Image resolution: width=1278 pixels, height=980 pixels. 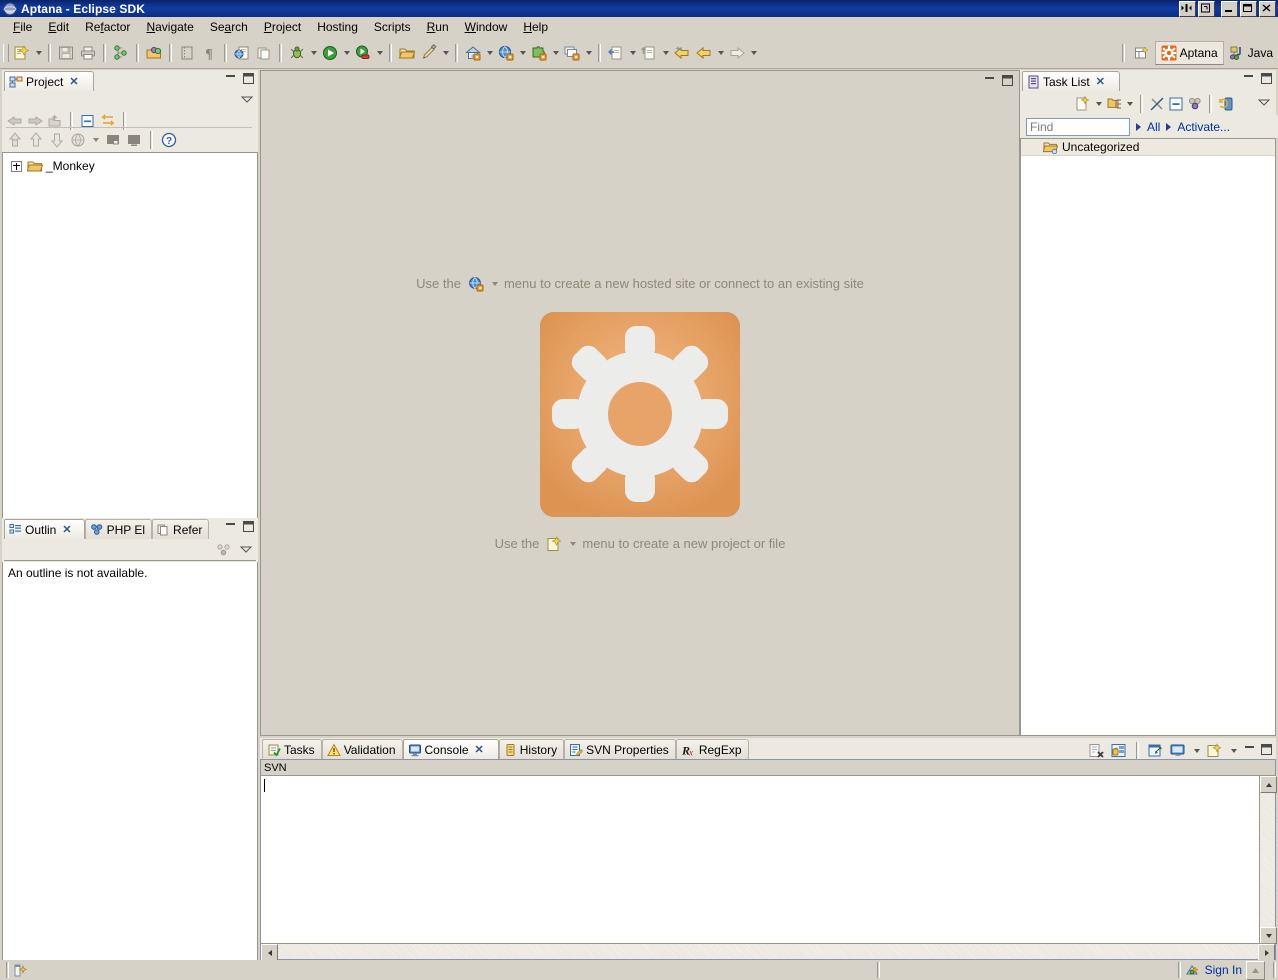 I want to click on new-file-icon, so click(x=22, y=53).